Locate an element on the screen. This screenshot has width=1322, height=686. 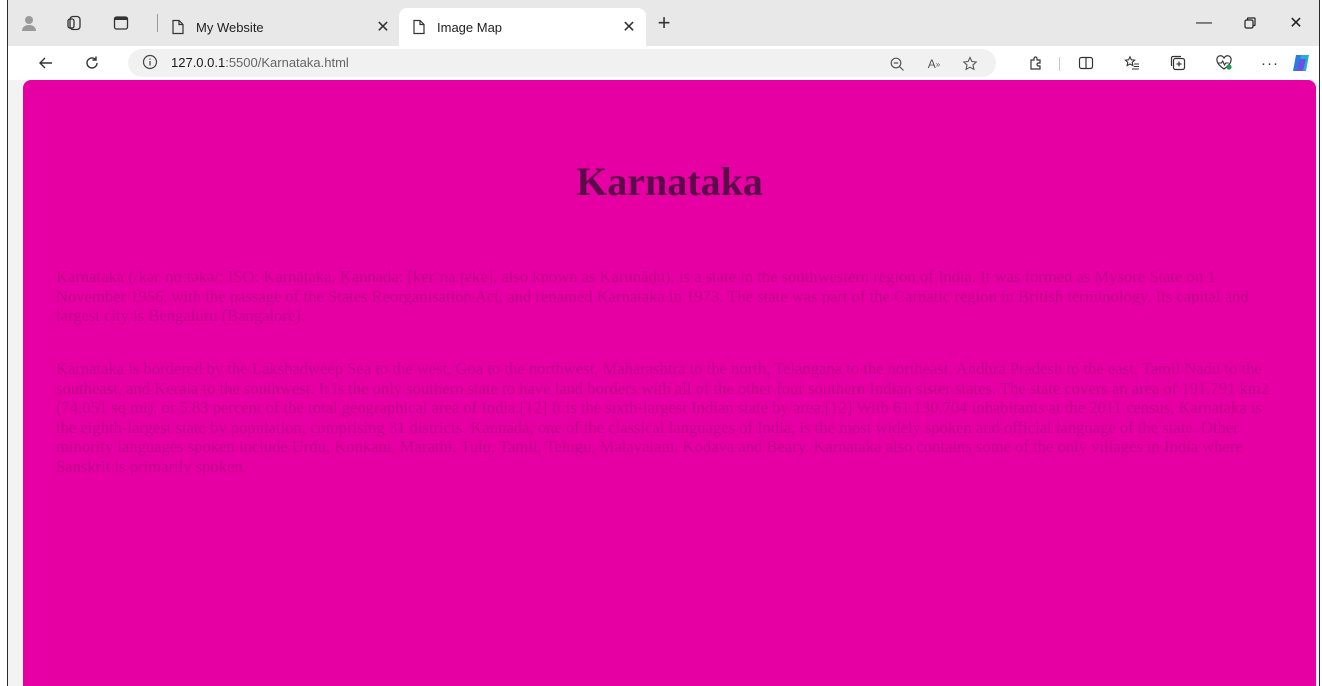
heart-pulse-icon is located at coordinates (1224, 63).